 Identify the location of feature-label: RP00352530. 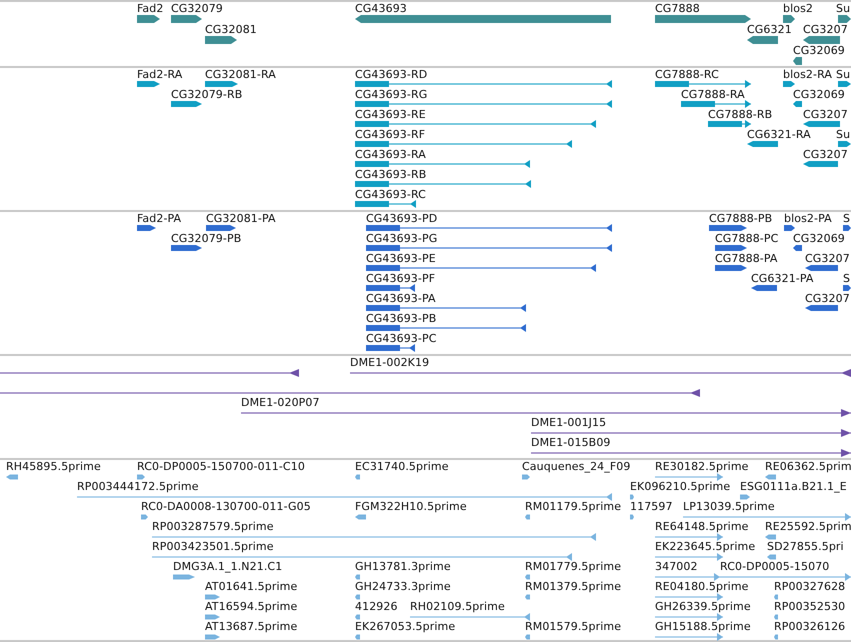
(810, 607).